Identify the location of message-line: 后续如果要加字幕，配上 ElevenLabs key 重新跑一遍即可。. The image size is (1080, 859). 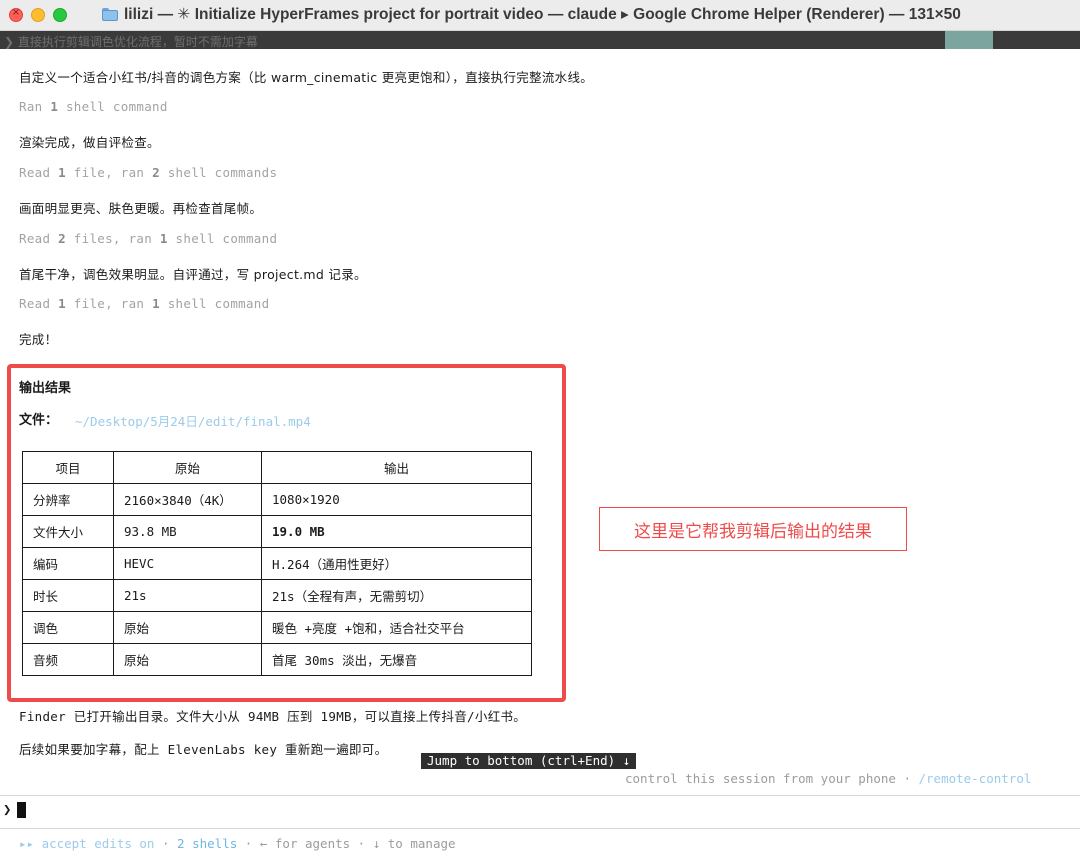
(203, 749).